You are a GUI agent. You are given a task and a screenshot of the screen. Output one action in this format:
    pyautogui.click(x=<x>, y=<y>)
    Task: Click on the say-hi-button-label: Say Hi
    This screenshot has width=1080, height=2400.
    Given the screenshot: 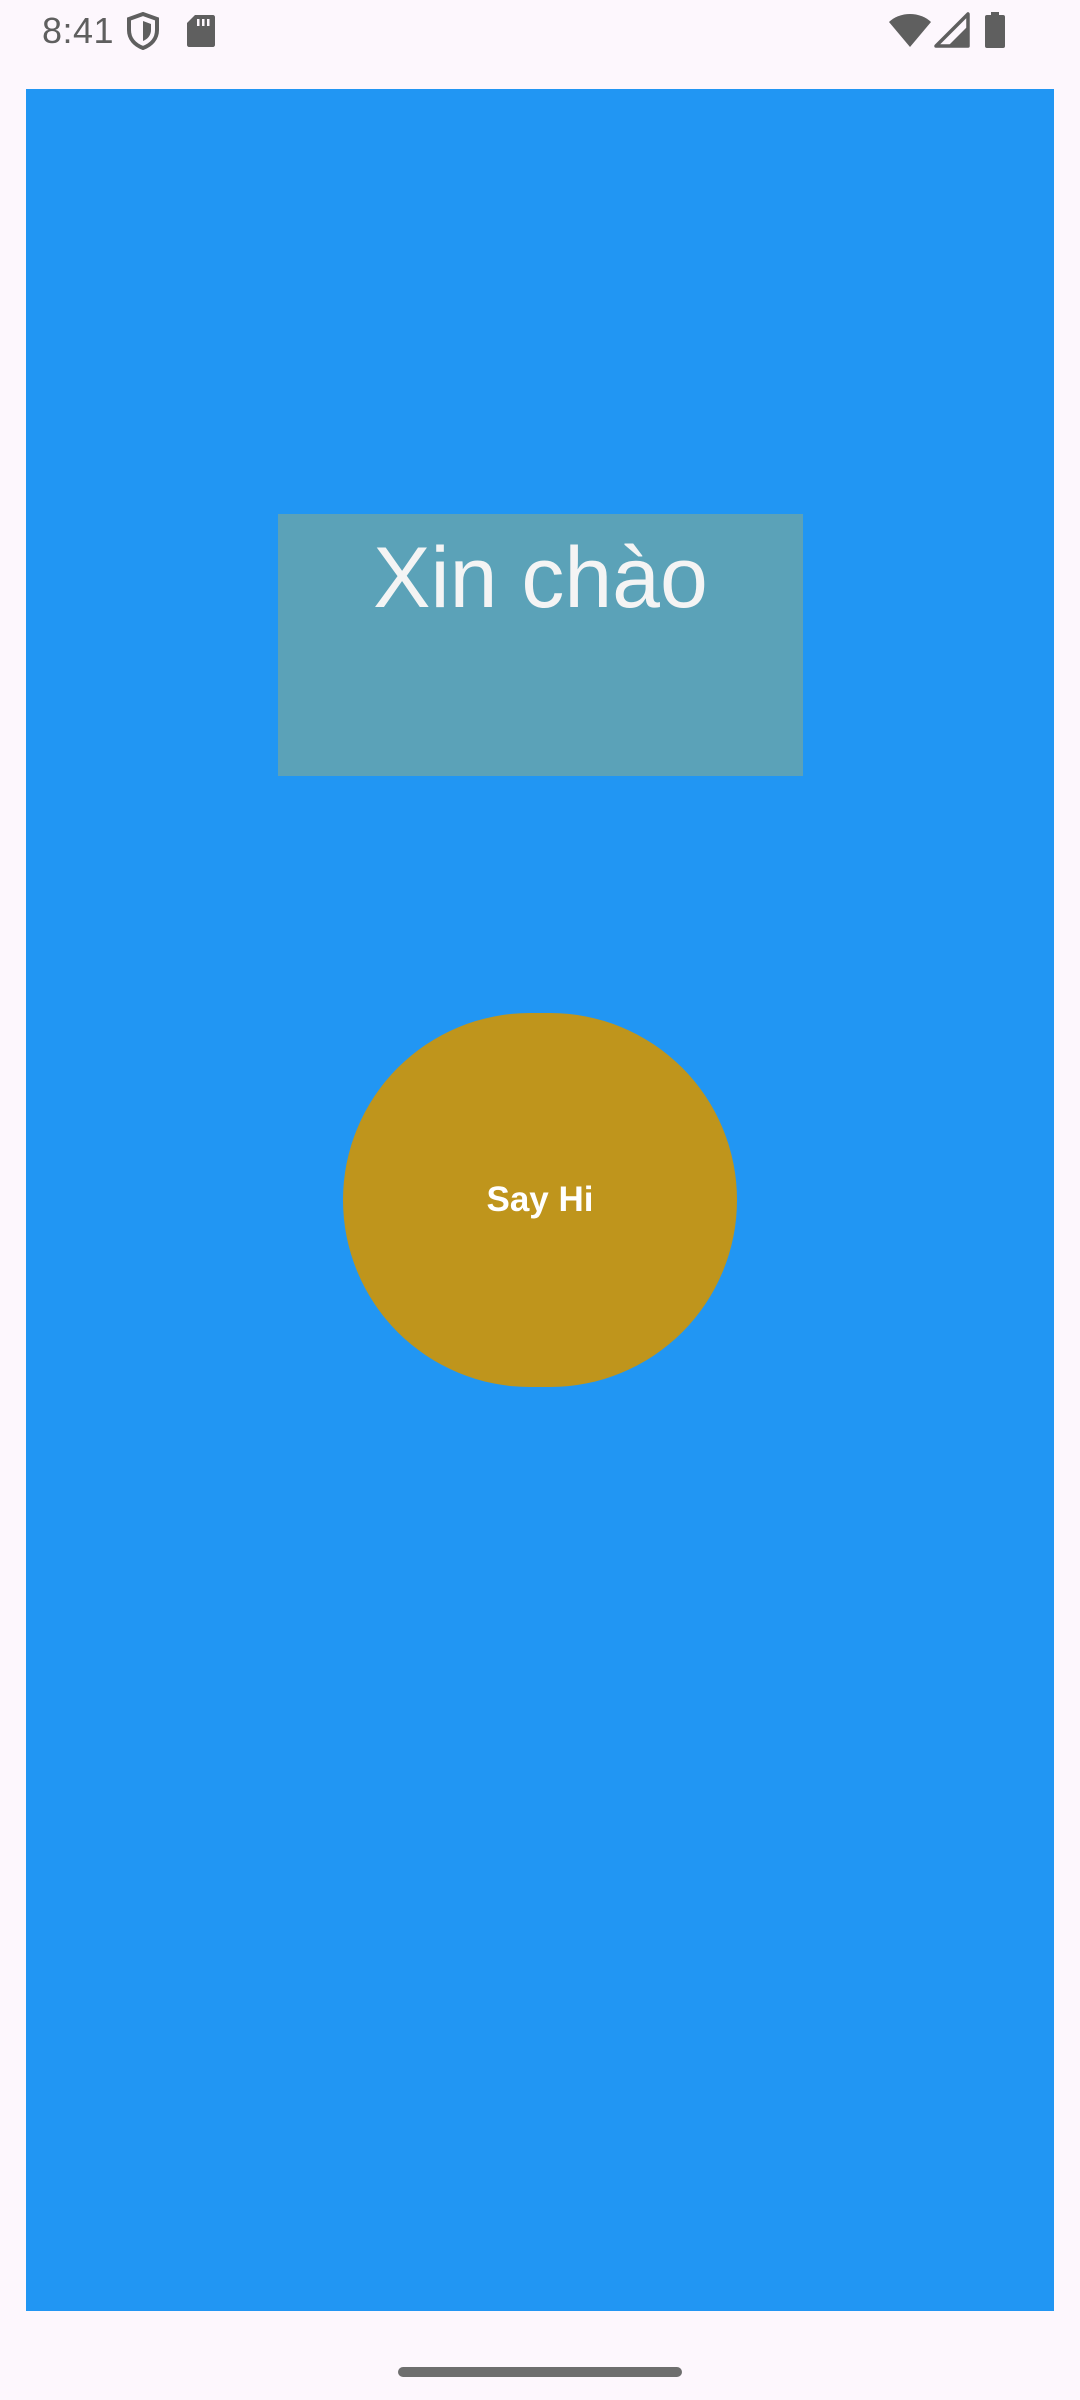 What is the action you would take?
    pyautogui.click(x=540, y=1199)
    